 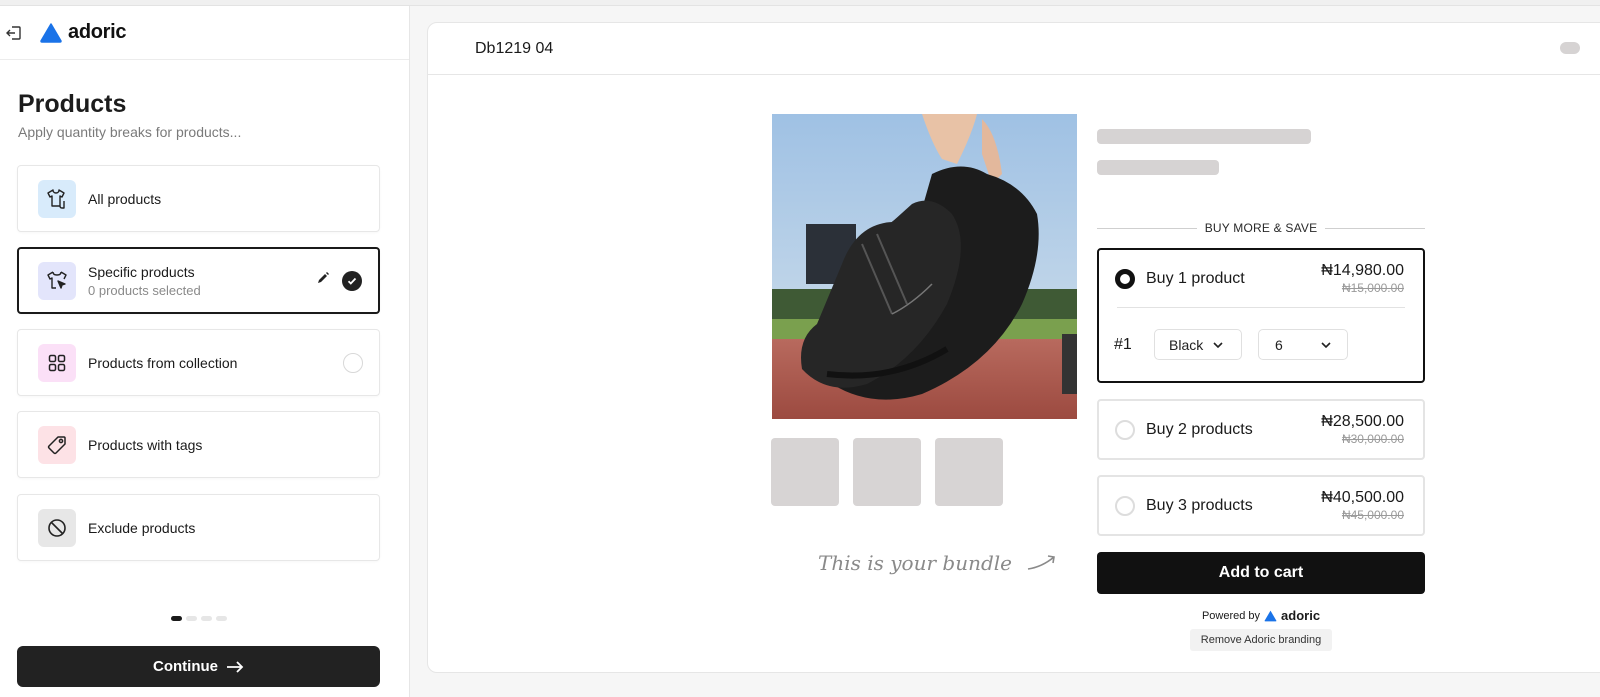 I want to click on bundle-note-text: This is your bundle, so click(x=915, y=563).